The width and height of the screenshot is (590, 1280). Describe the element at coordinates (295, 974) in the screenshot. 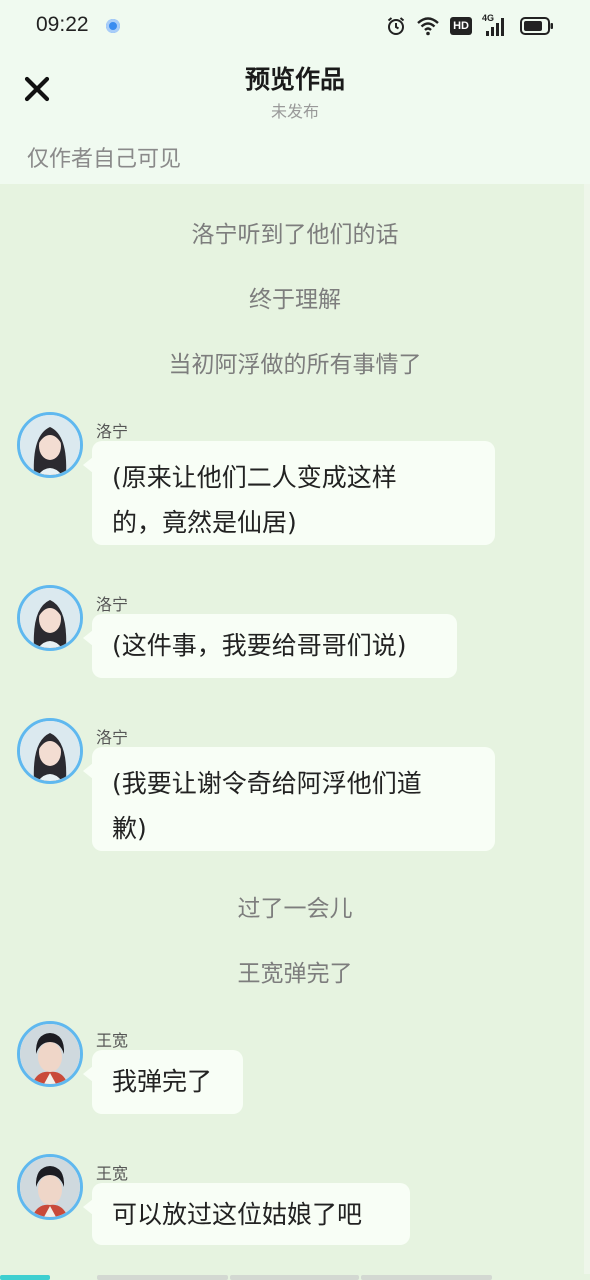

I see `narration-line: 王宽弹完了` at that location.